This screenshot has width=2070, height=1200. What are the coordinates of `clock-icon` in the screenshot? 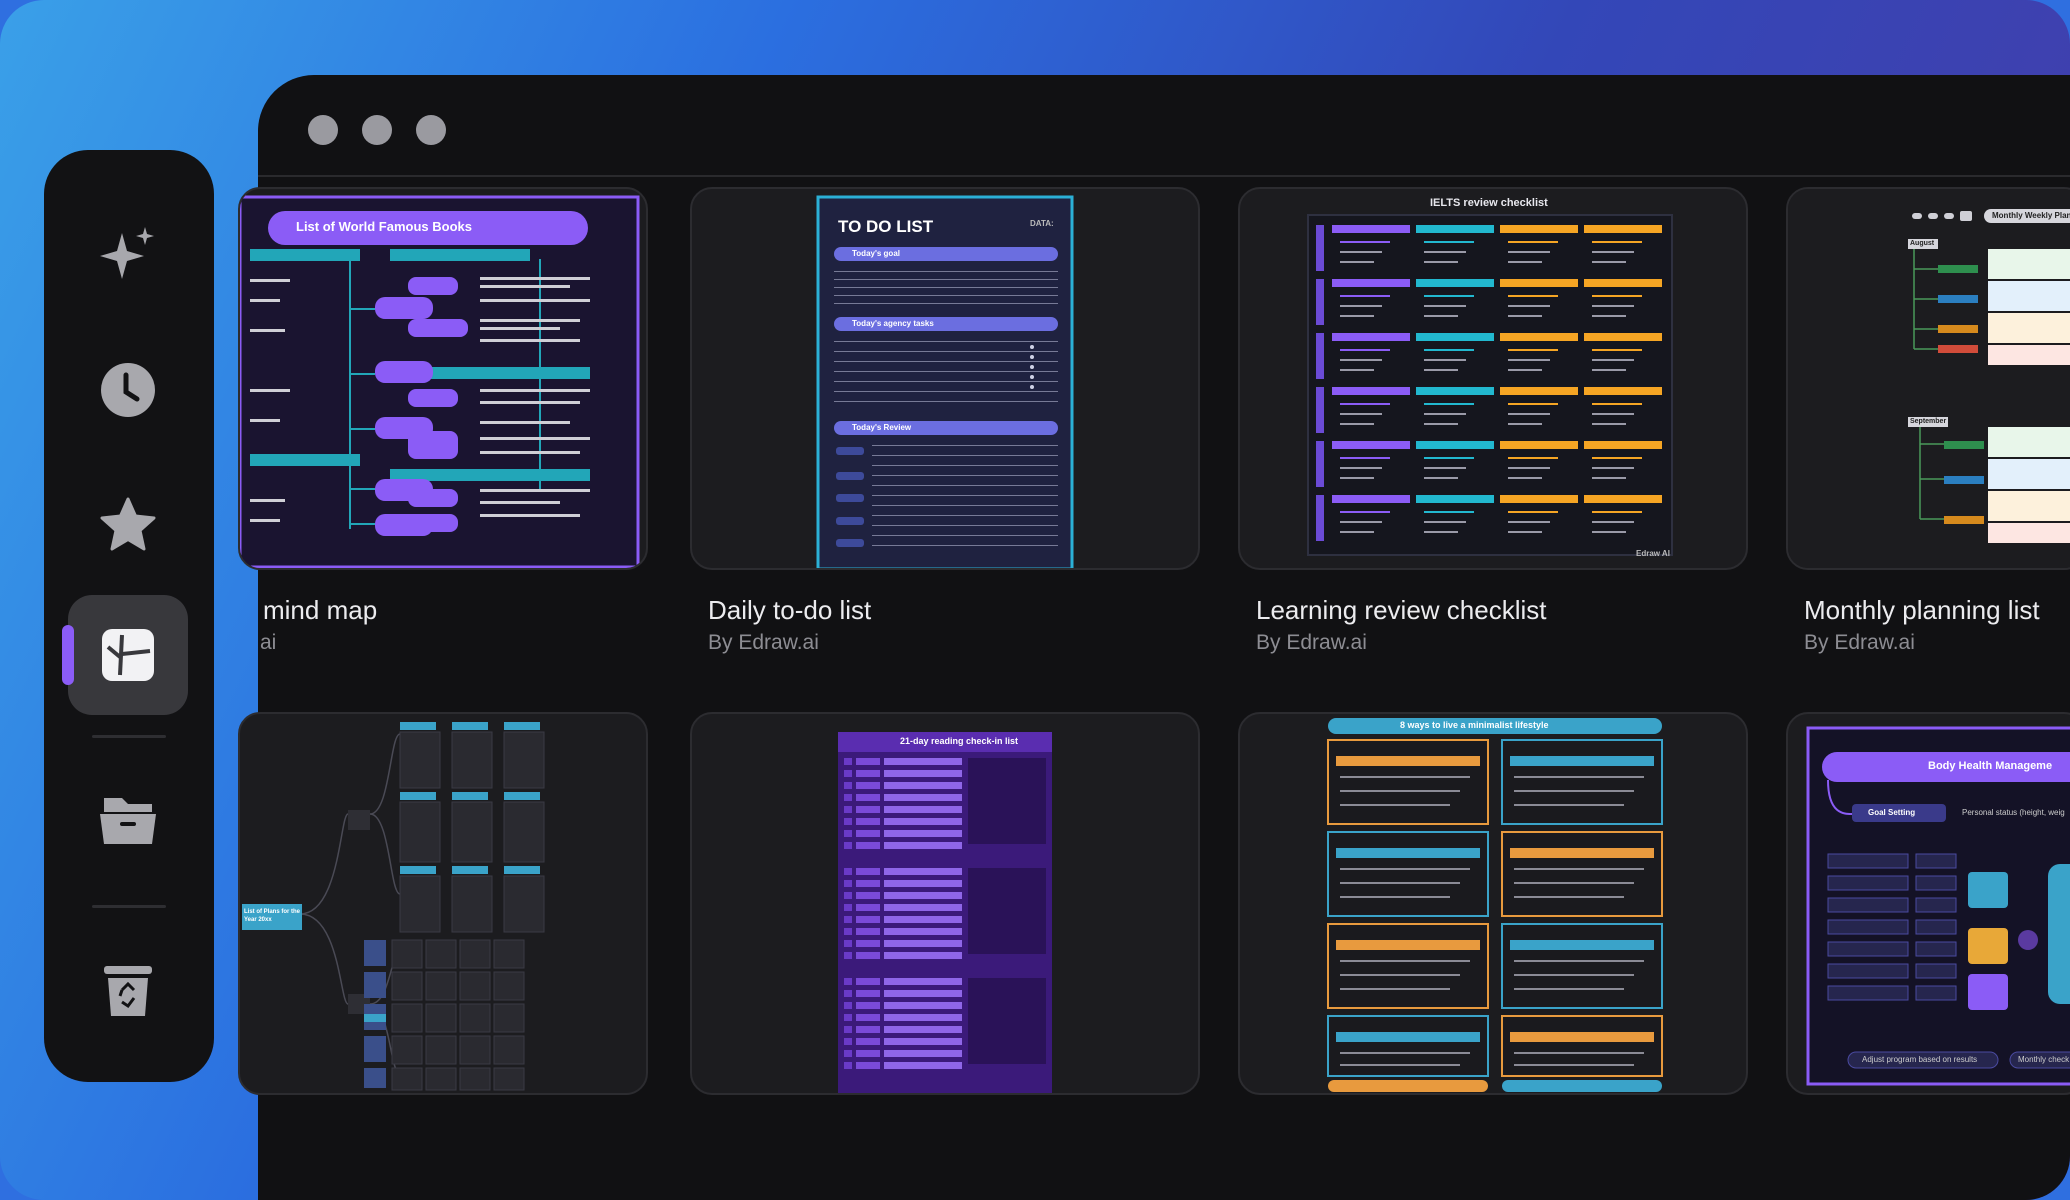 It's located at (128, 390).